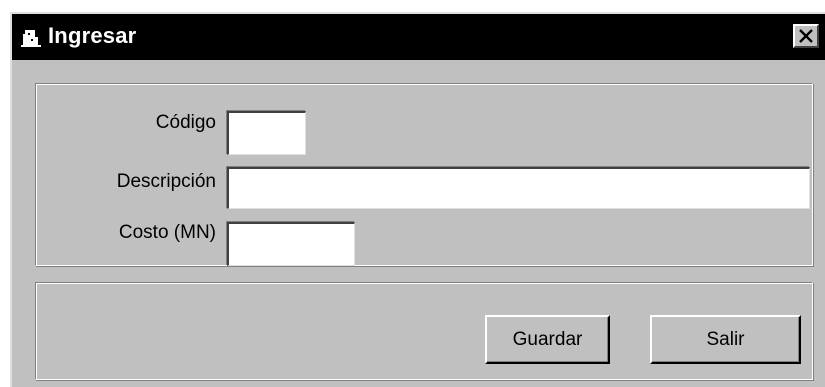  Describe the element at coordinates (92, 35) in the screenshot. I see `window-title: Ingresar` at that location.